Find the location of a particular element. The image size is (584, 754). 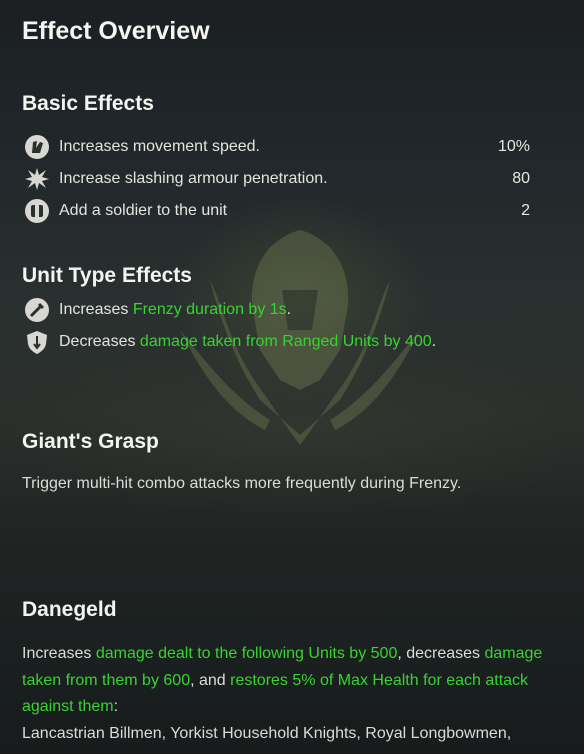

basic-effect-value: 80 is located at coordinates (521, 178).